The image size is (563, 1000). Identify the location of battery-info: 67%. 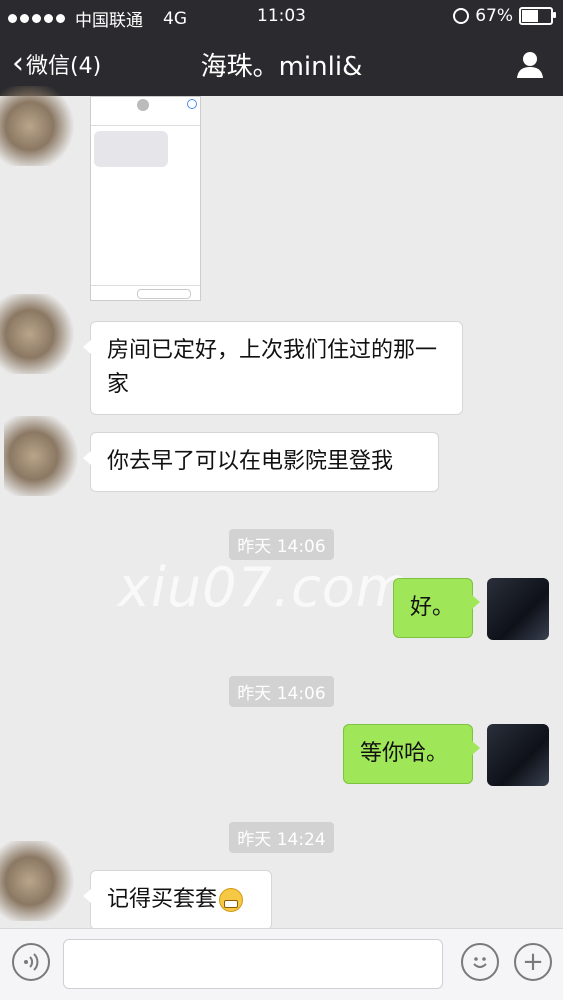
(504, 16).